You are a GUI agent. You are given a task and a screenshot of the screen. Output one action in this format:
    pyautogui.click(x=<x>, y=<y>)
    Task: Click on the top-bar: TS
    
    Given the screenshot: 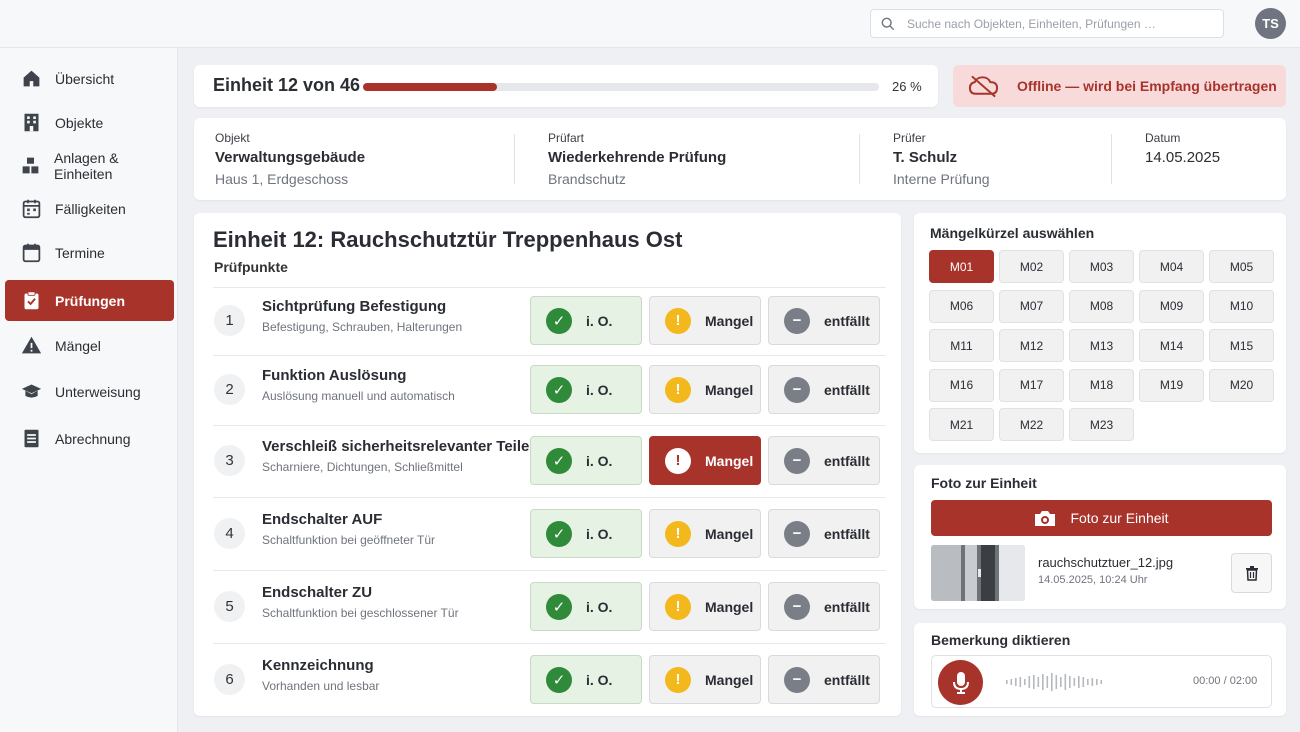 What is the action you would take?
    pyautogui.click(x=650, y=24)
    